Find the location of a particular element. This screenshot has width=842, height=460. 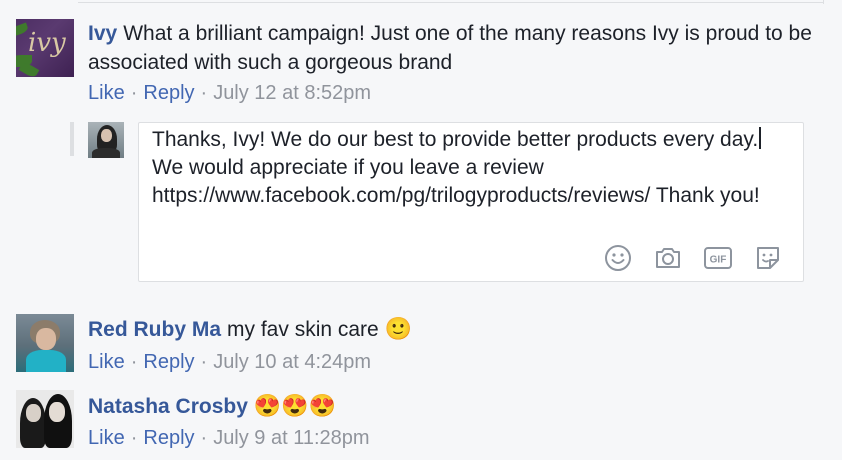

text-caret is located at coordinates (760, 138).